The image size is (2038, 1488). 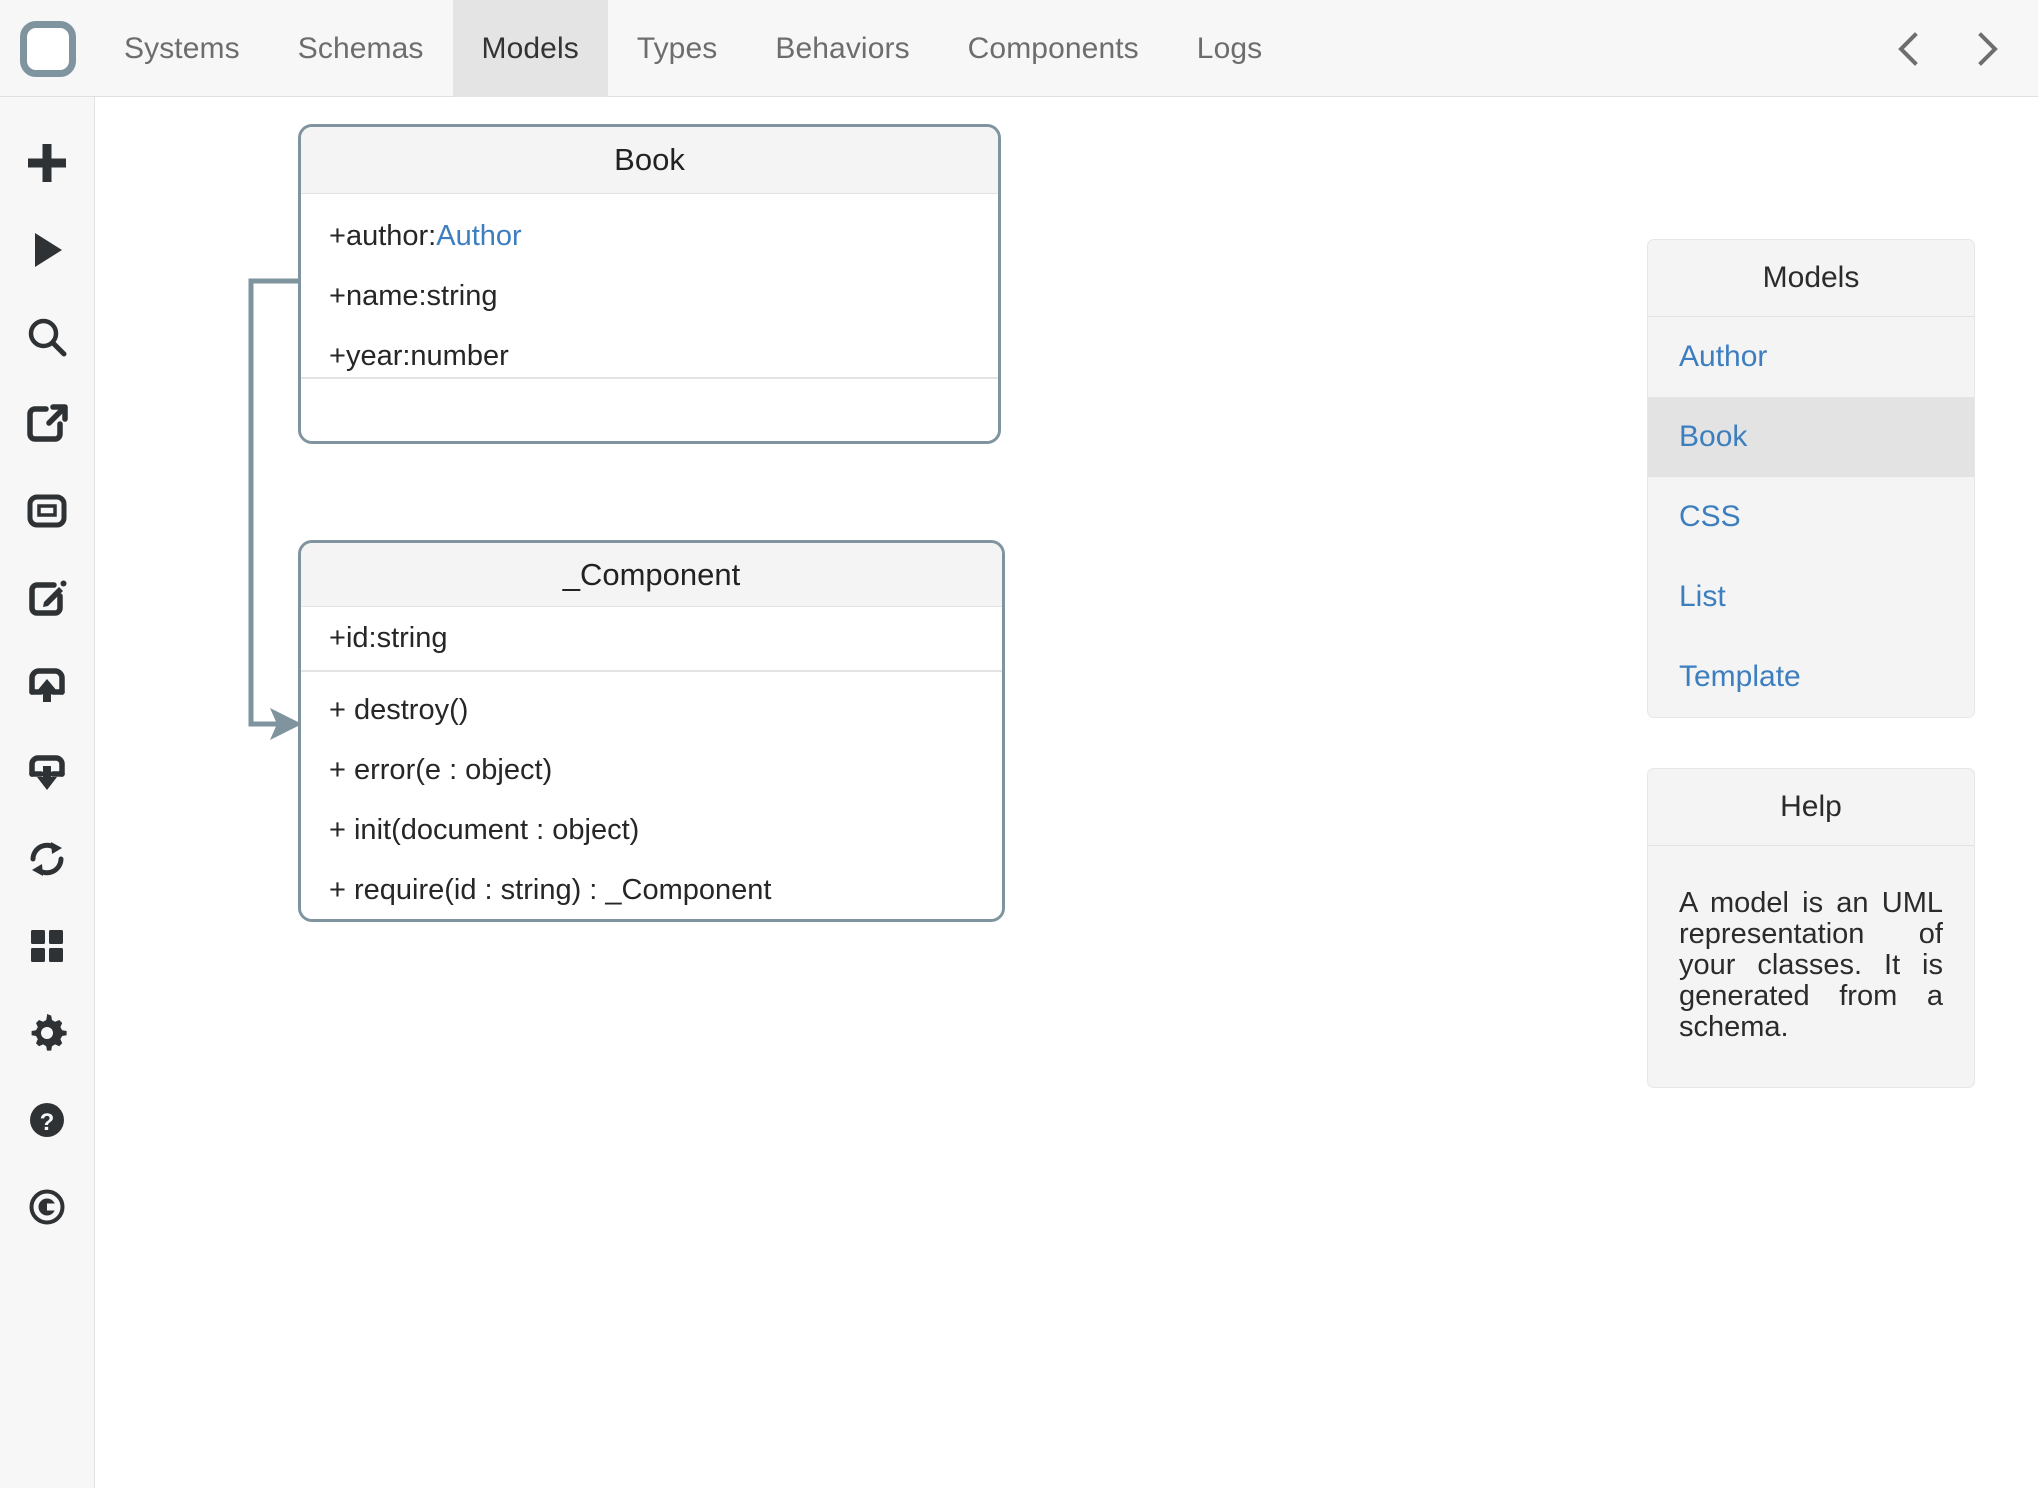 What do you see at coordinates (47, 1206) in the screenshot?
I see `copyright-icon` at bounding box center [47, 1206].